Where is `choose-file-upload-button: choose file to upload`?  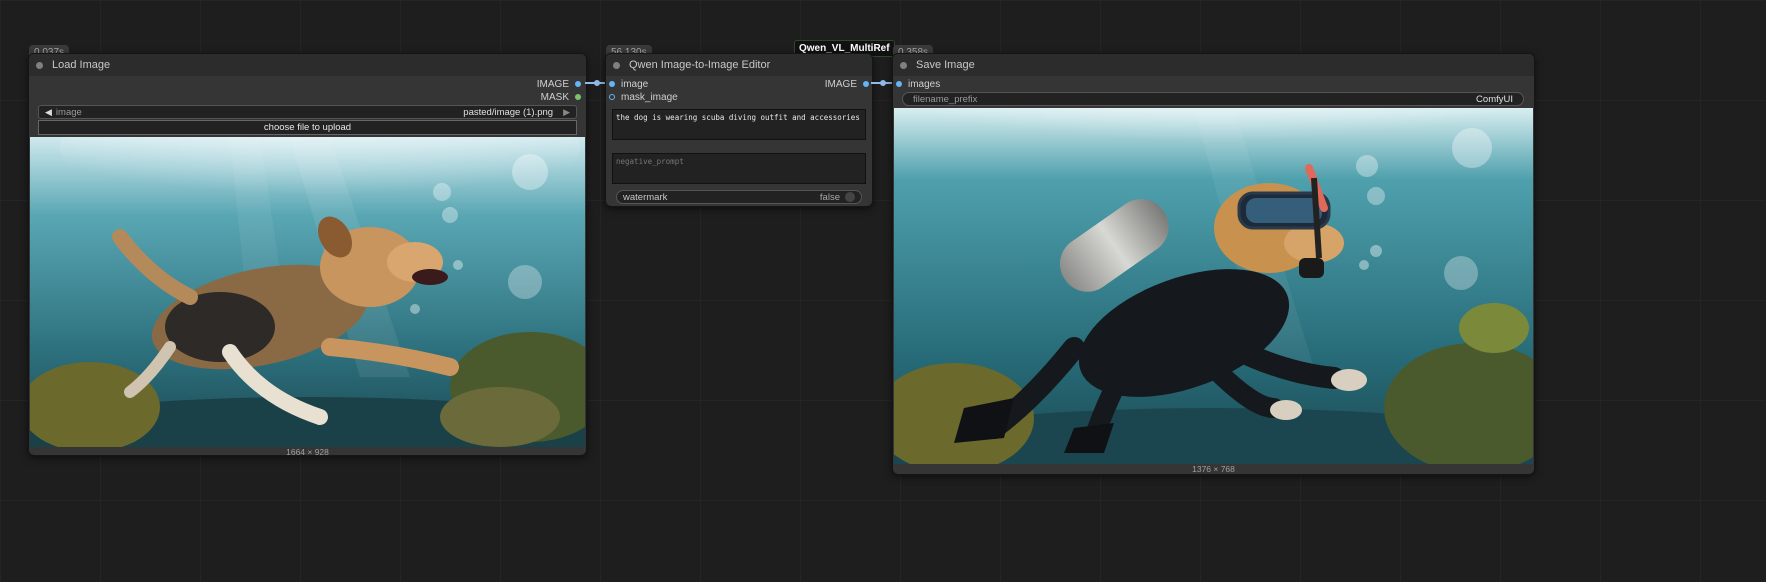
choose-file-upload-button: choose file to upload is located at coordinates (307, 127).